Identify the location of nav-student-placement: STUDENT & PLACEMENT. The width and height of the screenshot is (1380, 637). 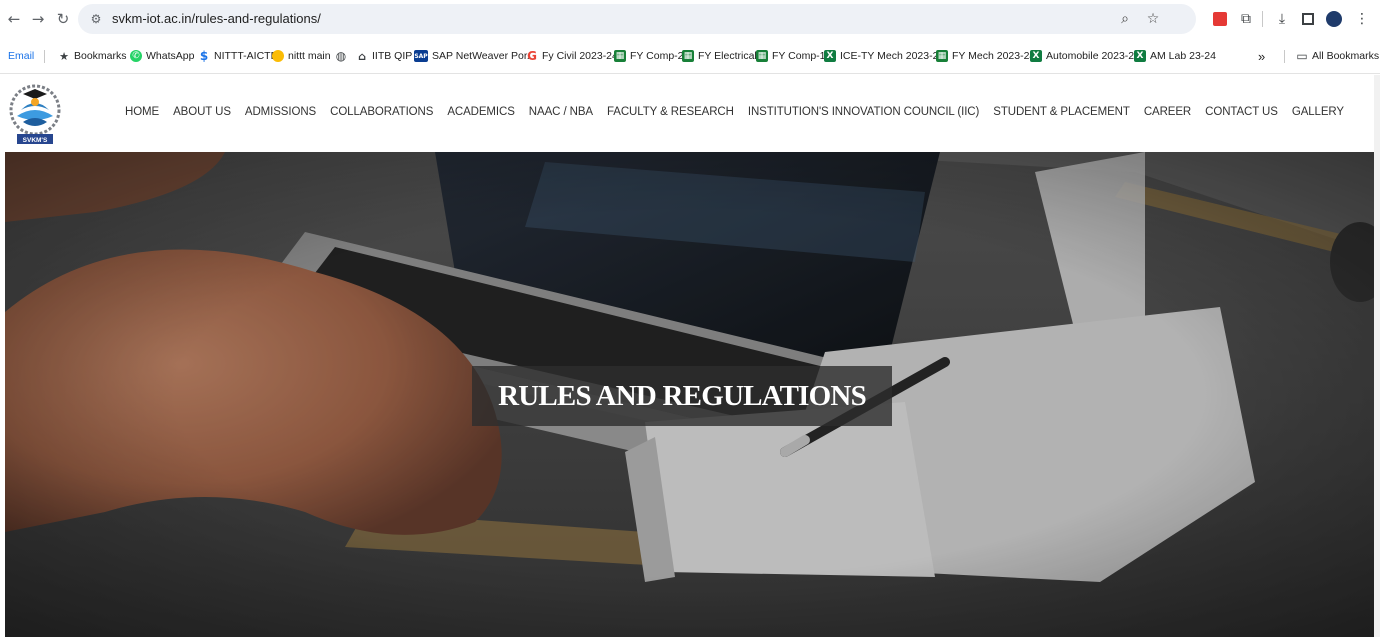
(1061, 112).